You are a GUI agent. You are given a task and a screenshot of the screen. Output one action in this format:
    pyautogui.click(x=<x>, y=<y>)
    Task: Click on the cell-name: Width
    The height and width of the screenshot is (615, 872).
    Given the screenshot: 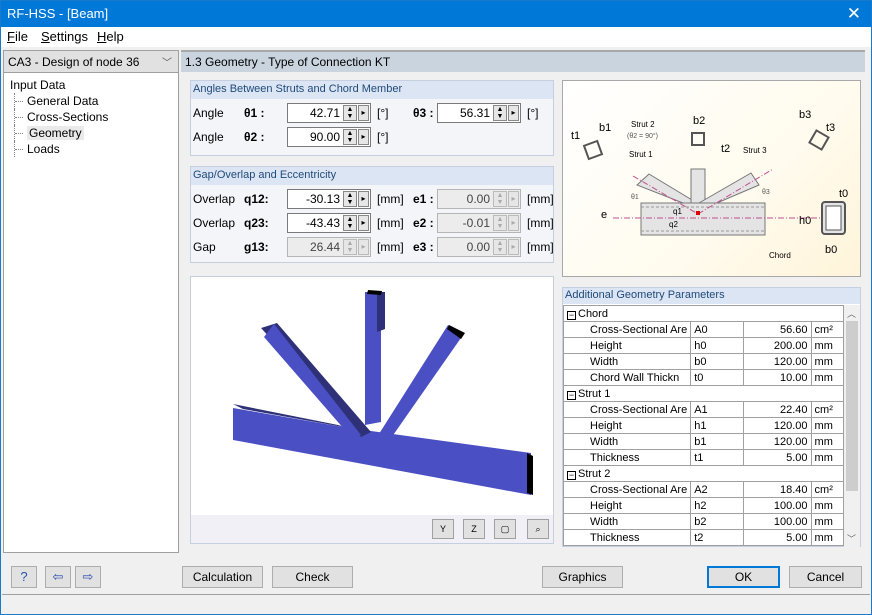 What is the action you would take?
    pyautogui.click(x=627, y=361)
    